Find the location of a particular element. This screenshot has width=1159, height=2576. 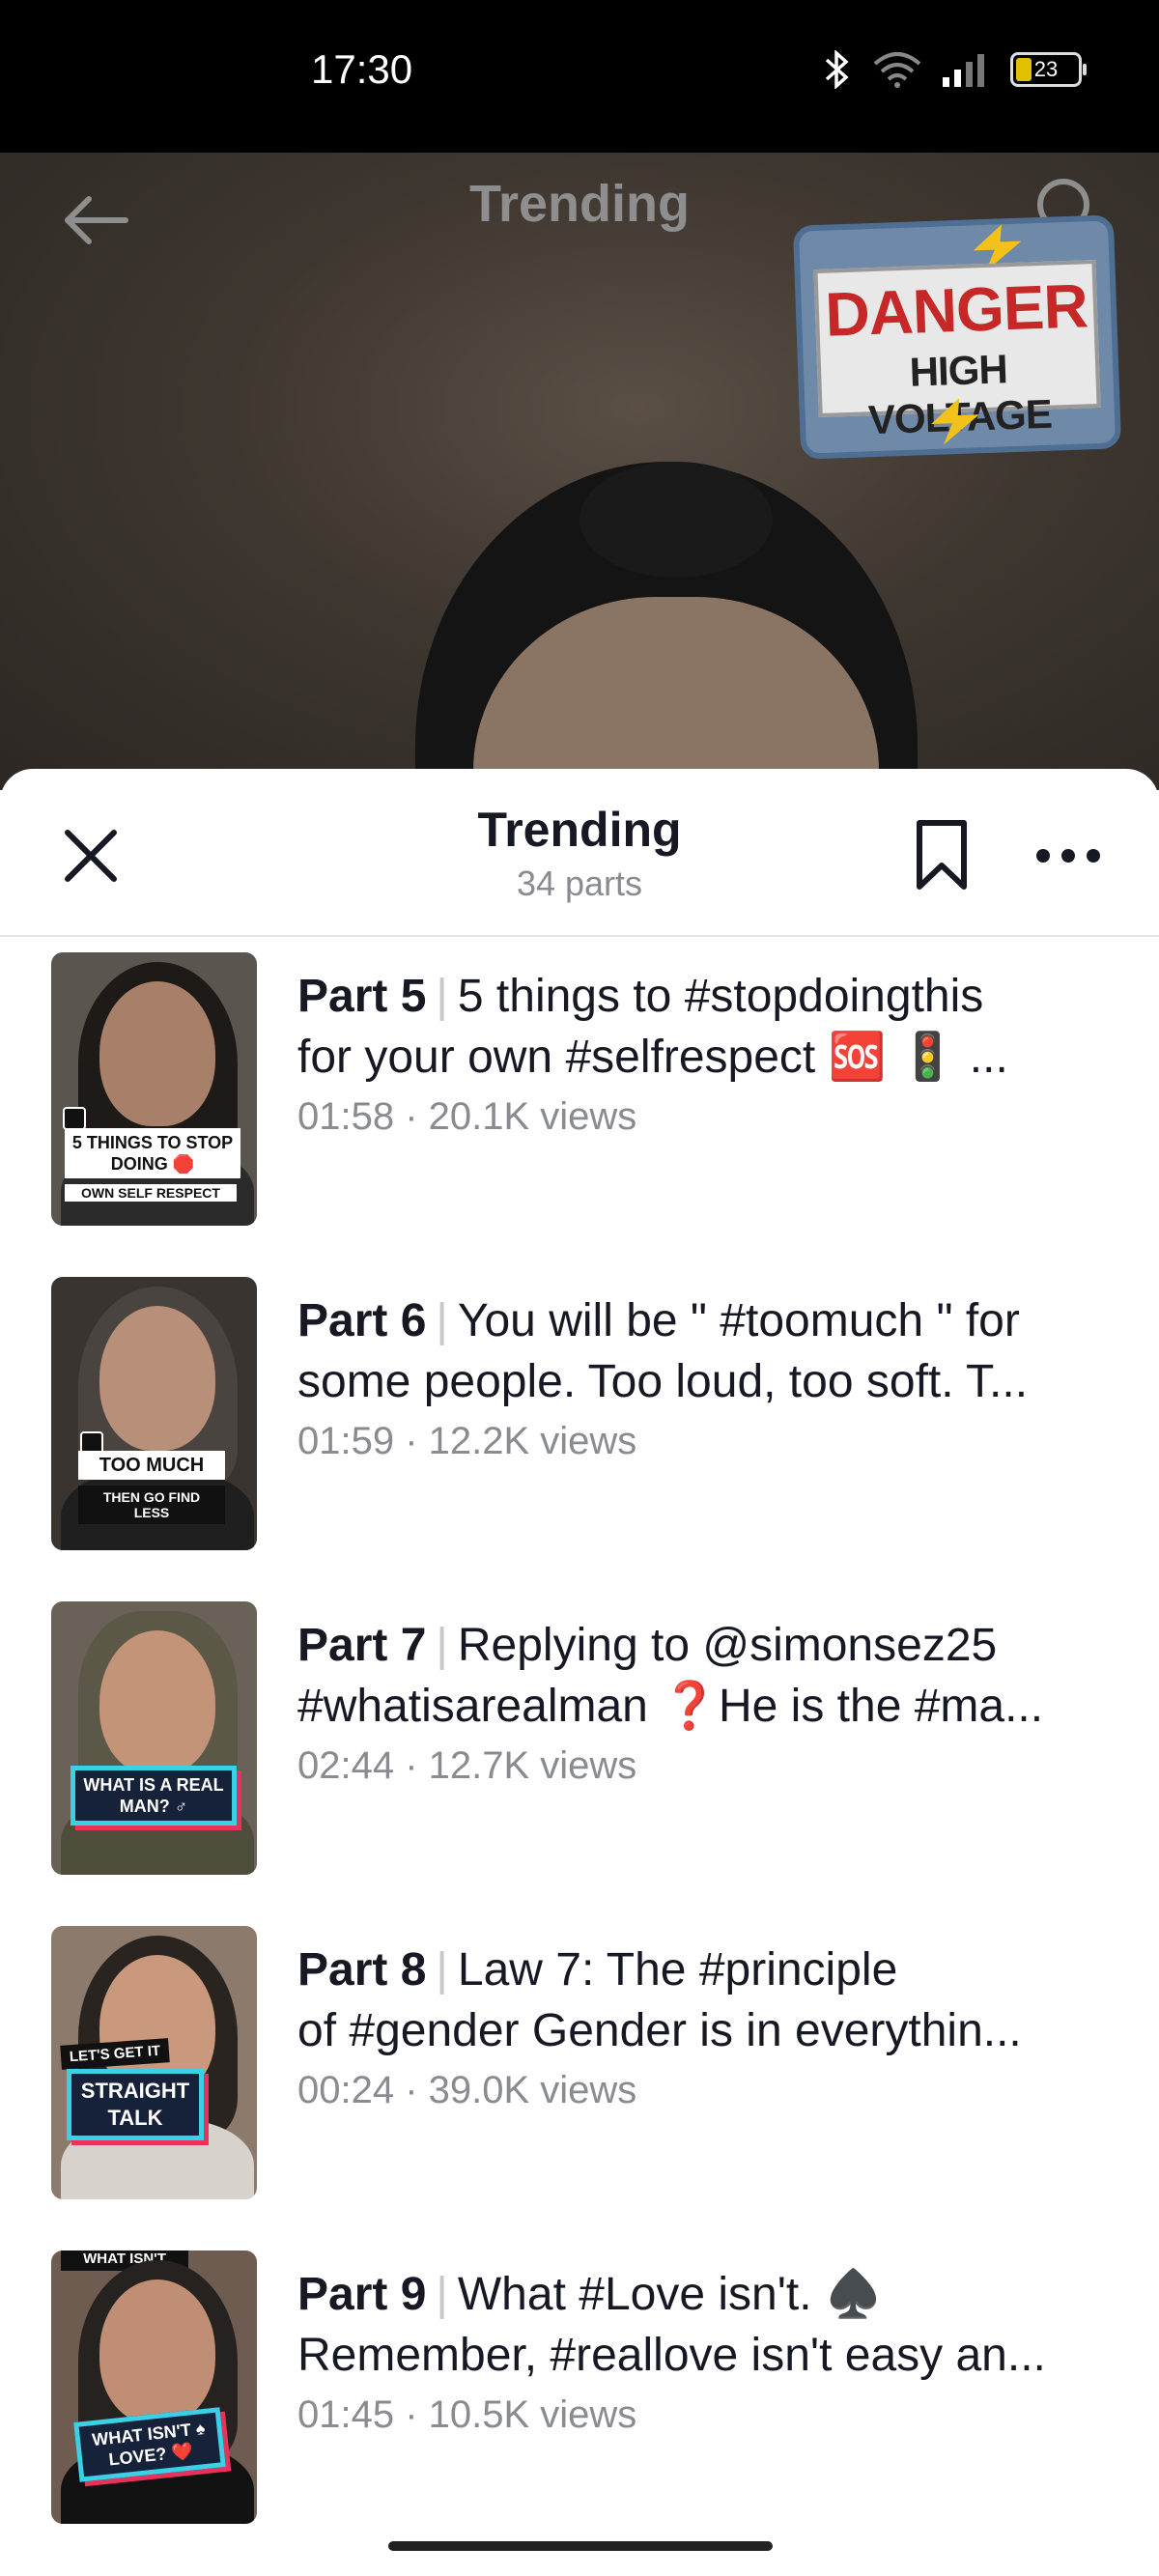

item-title-line: Part 7 | Replying to @simonsez25 is located at coordinates (713, 1645).